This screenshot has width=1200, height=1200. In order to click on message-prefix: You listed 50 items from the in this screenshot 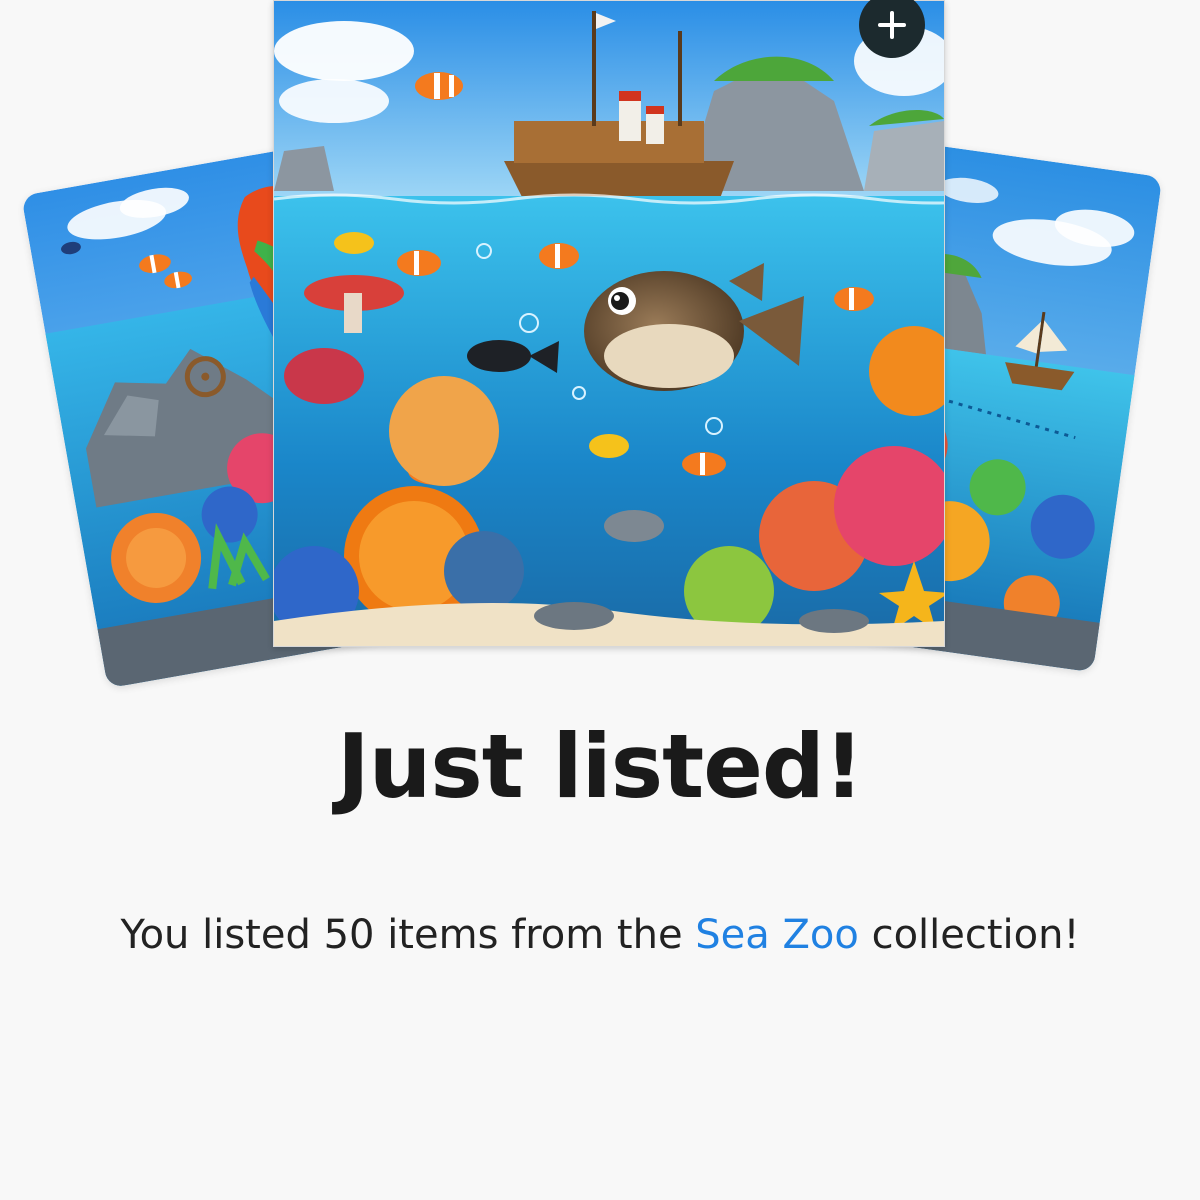, I will do `click(408, 935)`.